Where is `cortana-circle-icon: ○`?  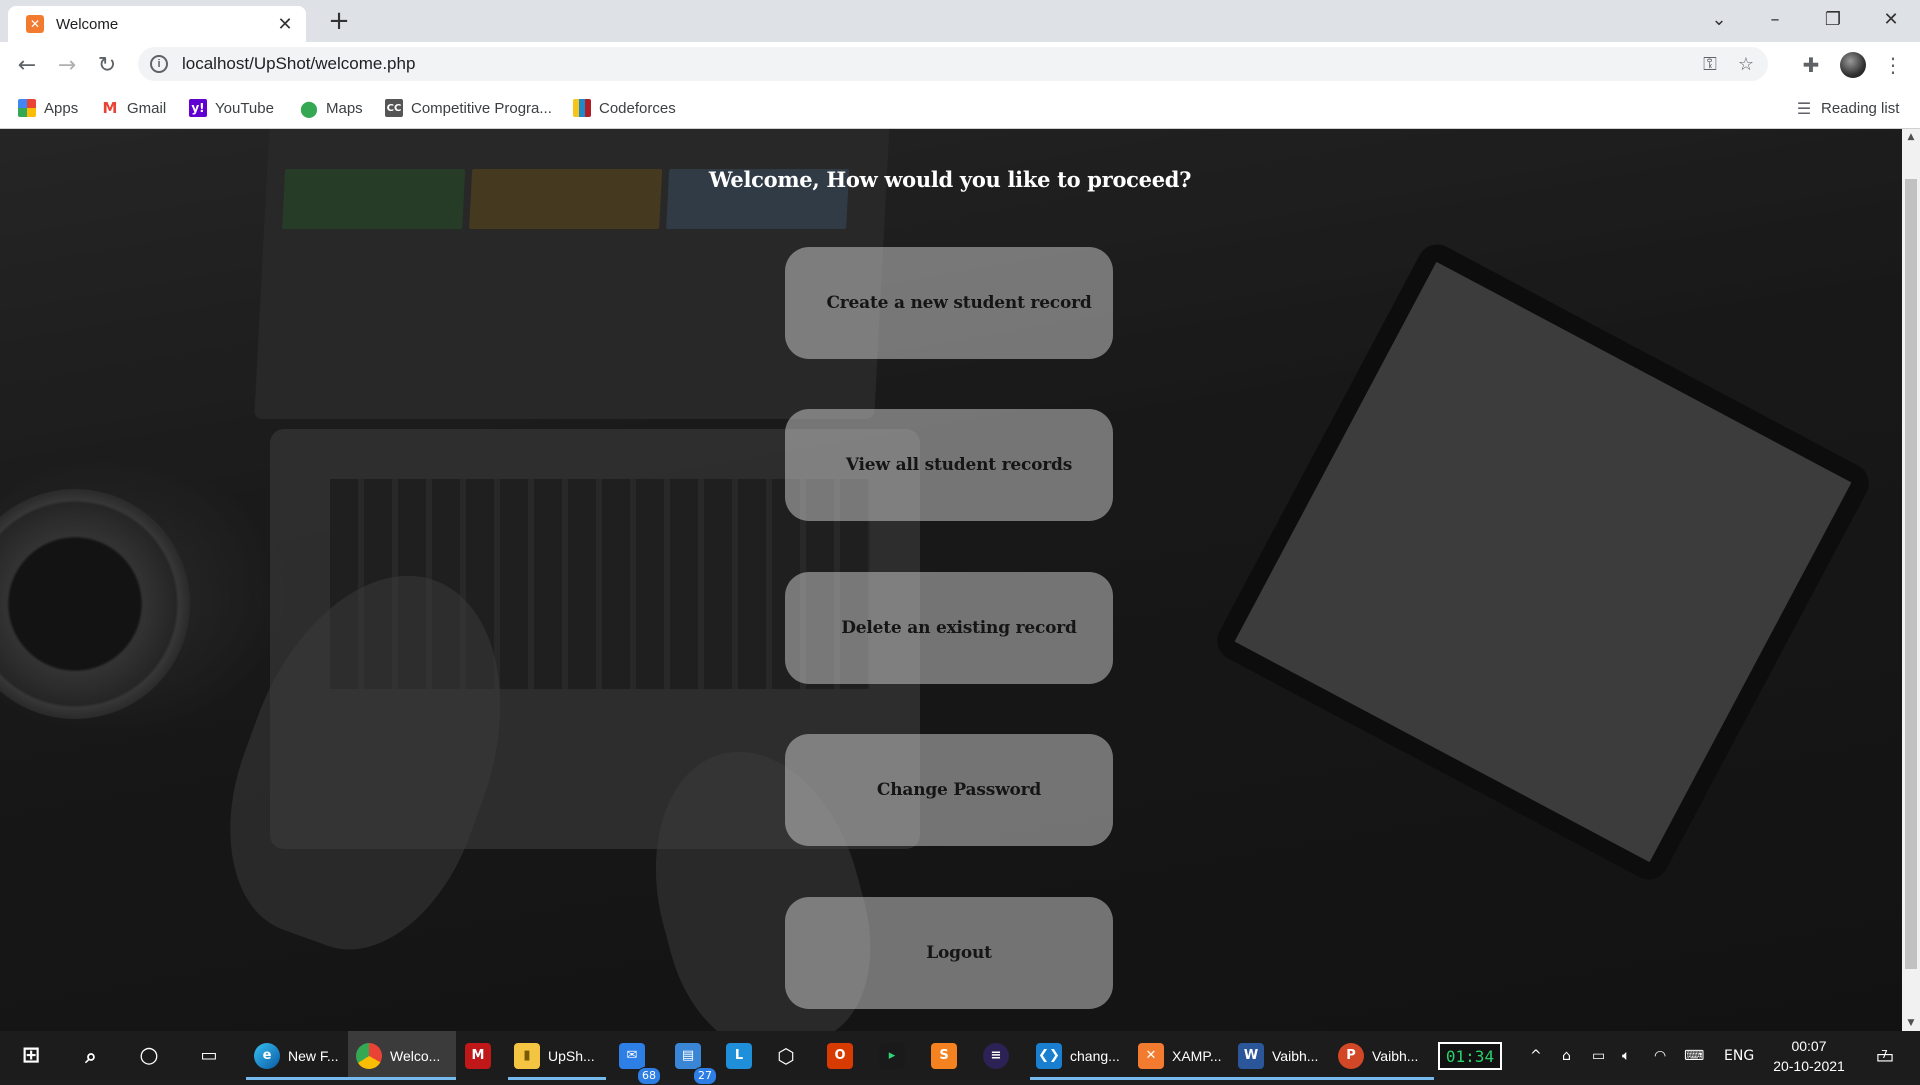 cortana-circle-icon: ○ is located at coordinates (149, 1055).